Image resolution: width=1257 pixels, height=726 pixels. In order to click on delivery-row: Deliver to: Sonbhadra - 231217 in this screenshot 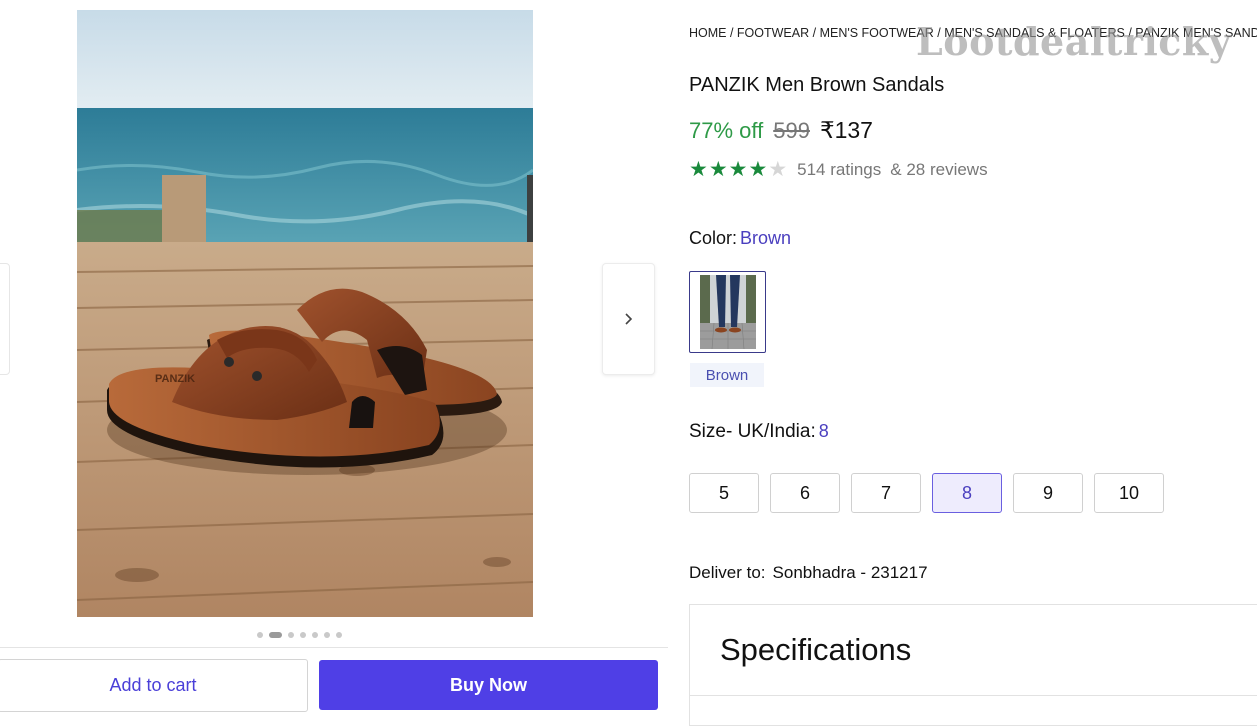, I will do `click(808, 573)`.